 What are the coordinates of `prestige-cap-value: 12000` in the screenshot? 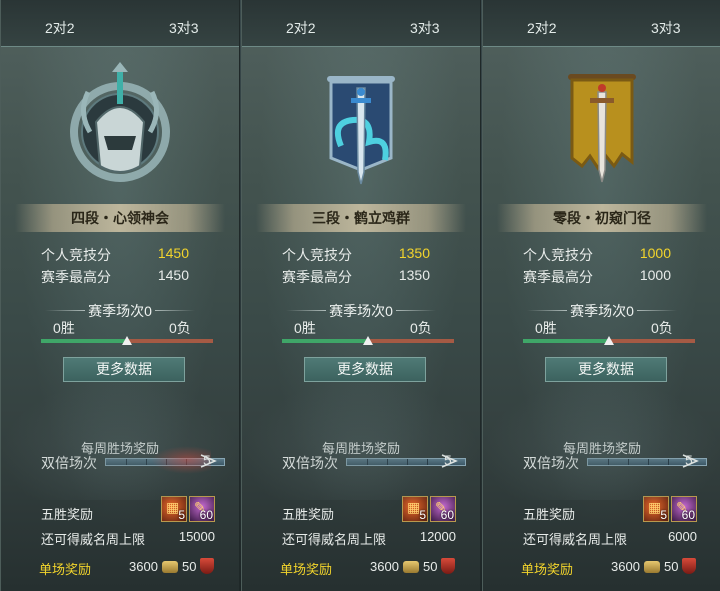 It's located at (437, 536).